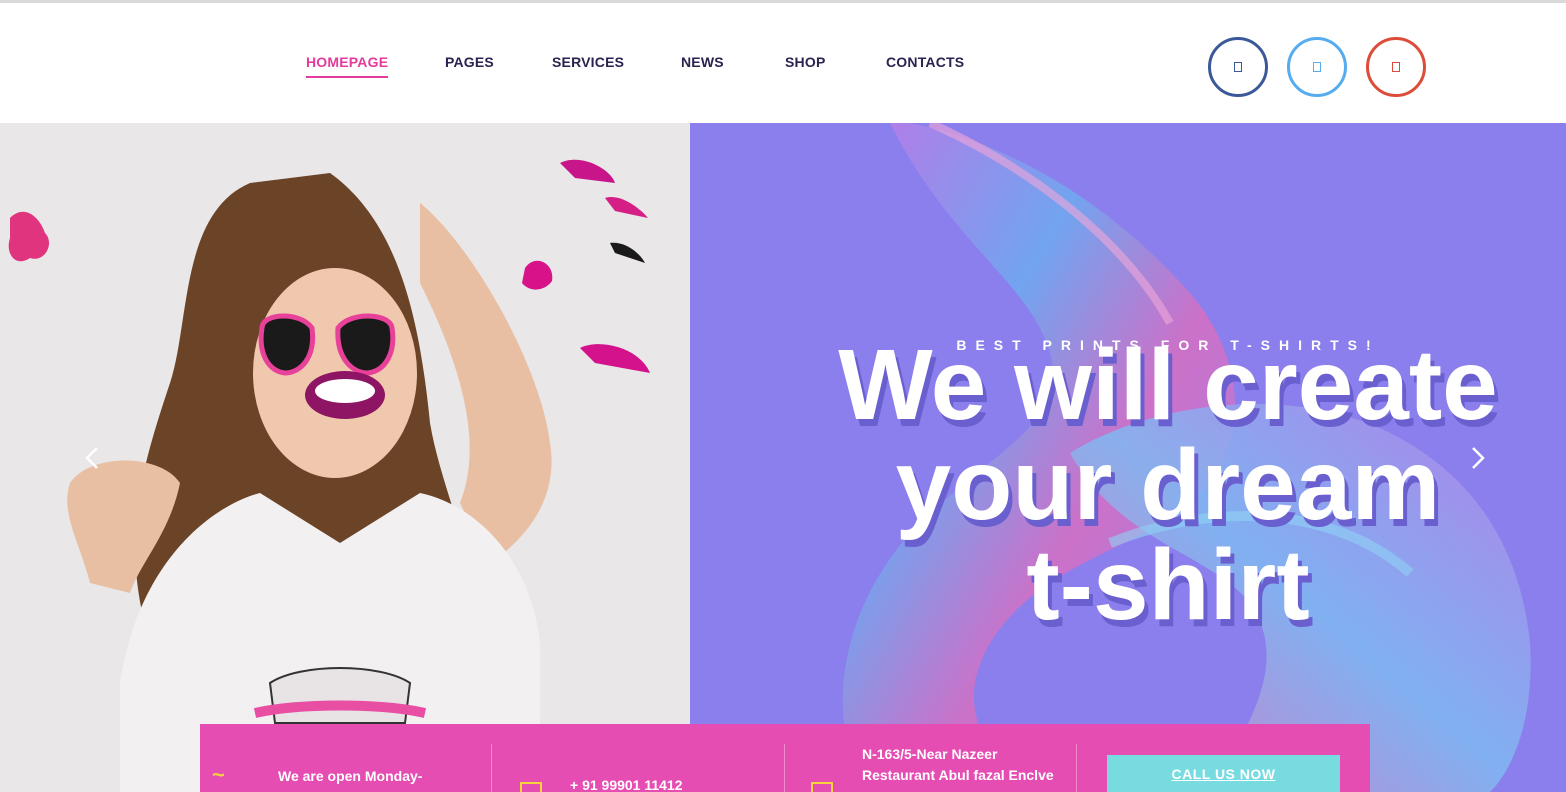 The height and width of the screenshot is (792, 1566). Describe the element at coordinates (1168, 485) in the screenshot. I see `headline-line-2: your dream` at that location.